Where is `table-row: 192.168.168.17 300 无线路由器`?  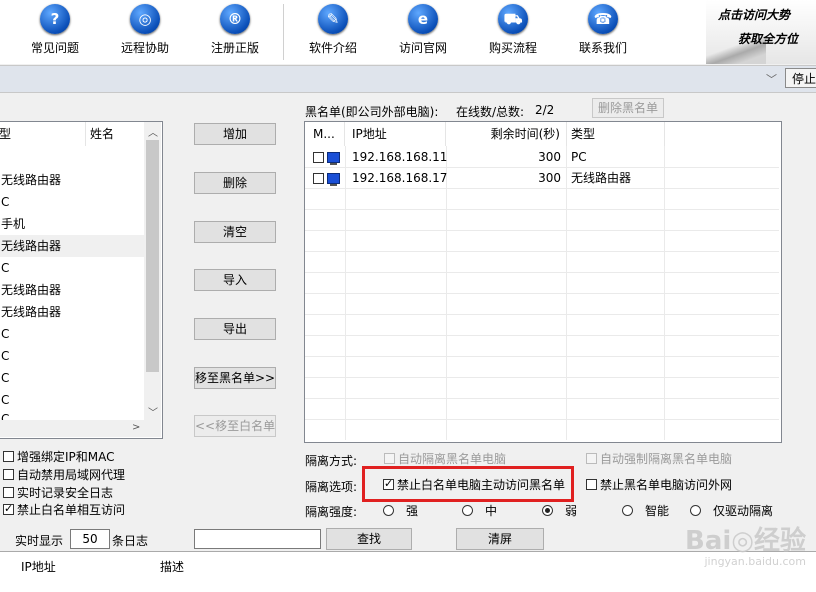
table-row: 192.168.168.17 300 无线路由器 is located at coordinates (542, 178).